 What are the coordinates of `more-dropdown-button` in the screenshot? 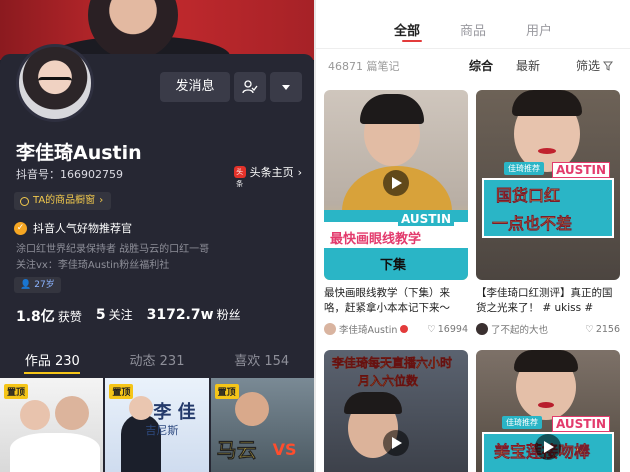 It's located at (286, 87).